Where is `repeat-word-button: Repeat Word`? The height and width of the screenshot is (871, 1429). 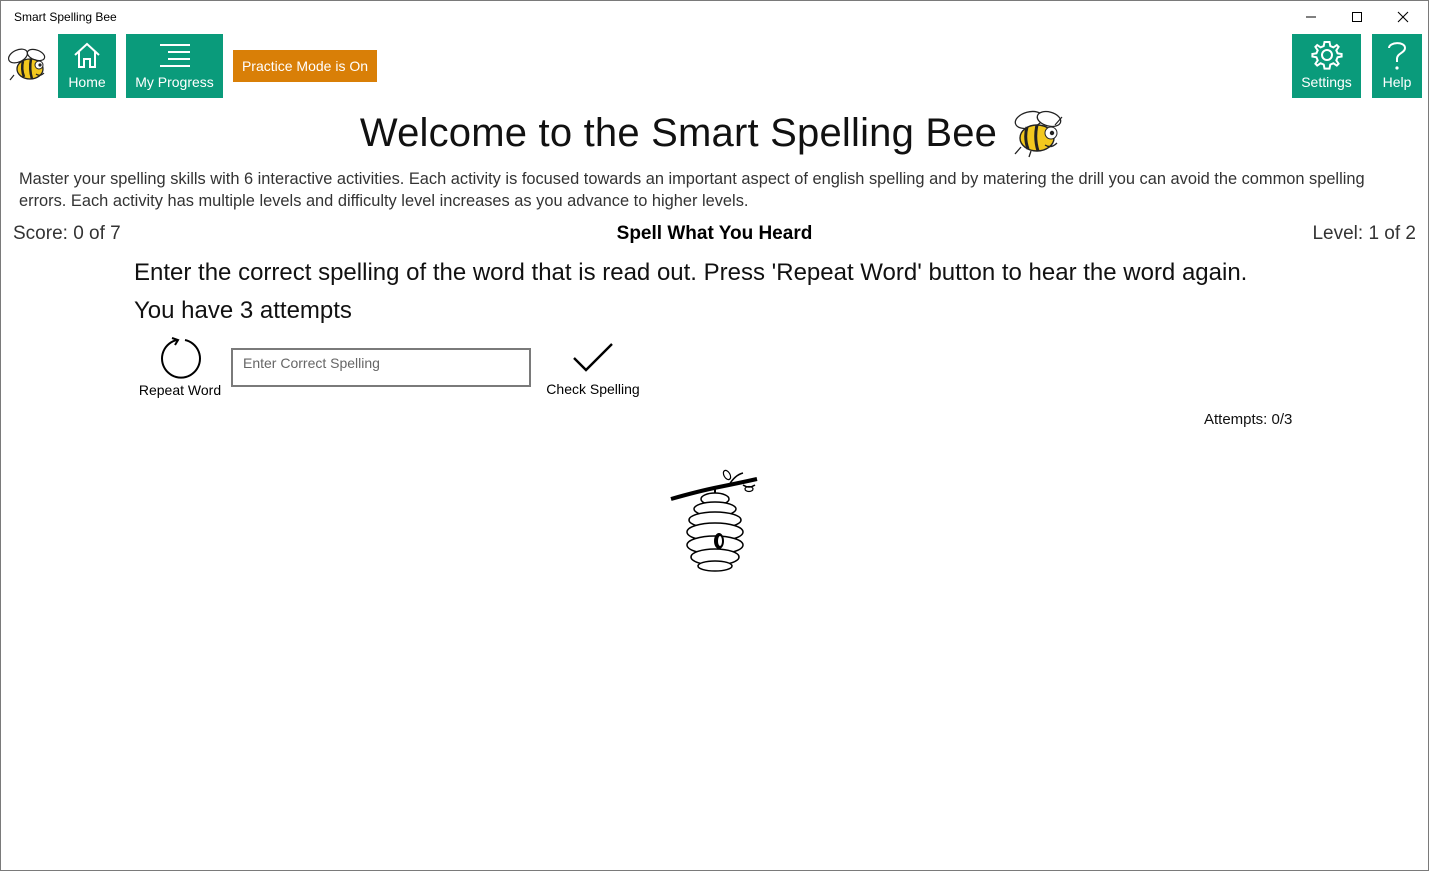
repeat-word-button: Repeat Word is located at coordinates (180, 367).